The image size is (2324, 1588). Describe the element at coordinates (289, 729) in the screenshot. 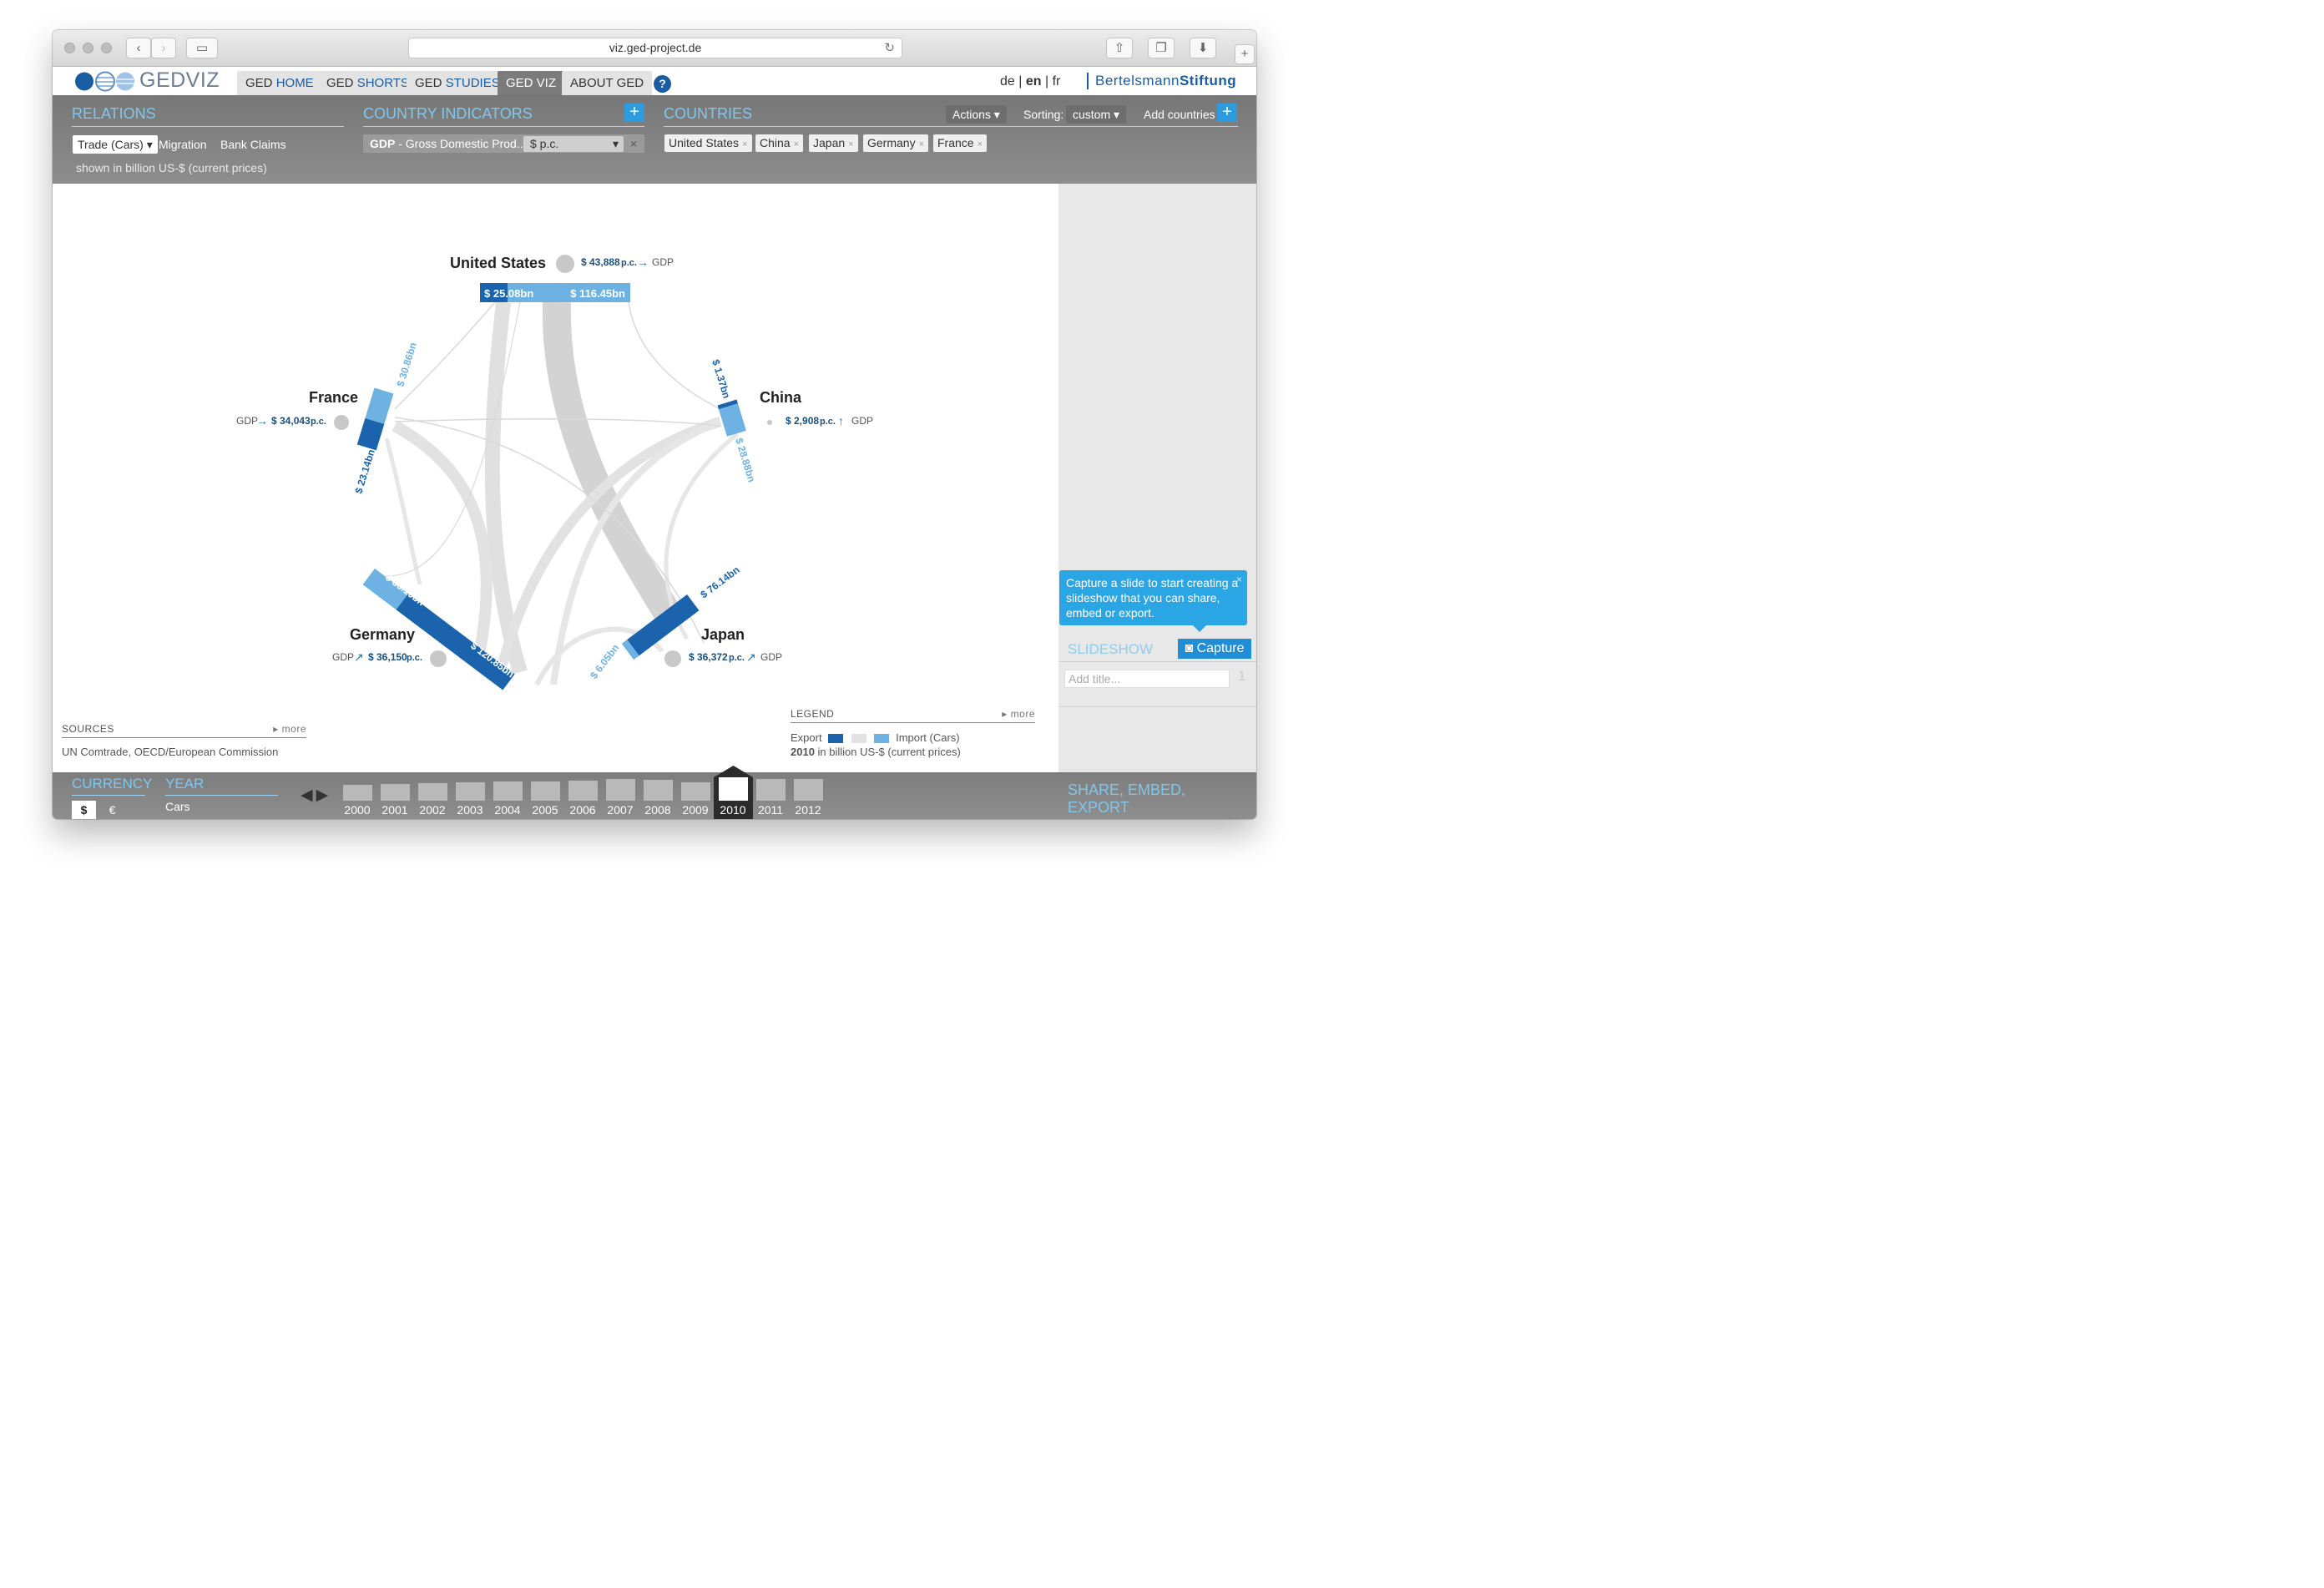

I see `sources-more-link: ▸ more` at that location.